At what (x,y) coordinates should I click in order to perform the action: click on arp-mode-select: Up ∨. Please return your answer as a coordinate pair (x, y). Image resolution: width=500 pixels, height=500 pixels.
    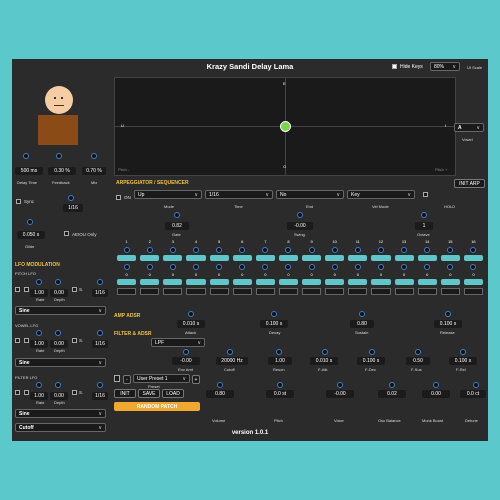
    Looking at the image, I should click on (168, 194).